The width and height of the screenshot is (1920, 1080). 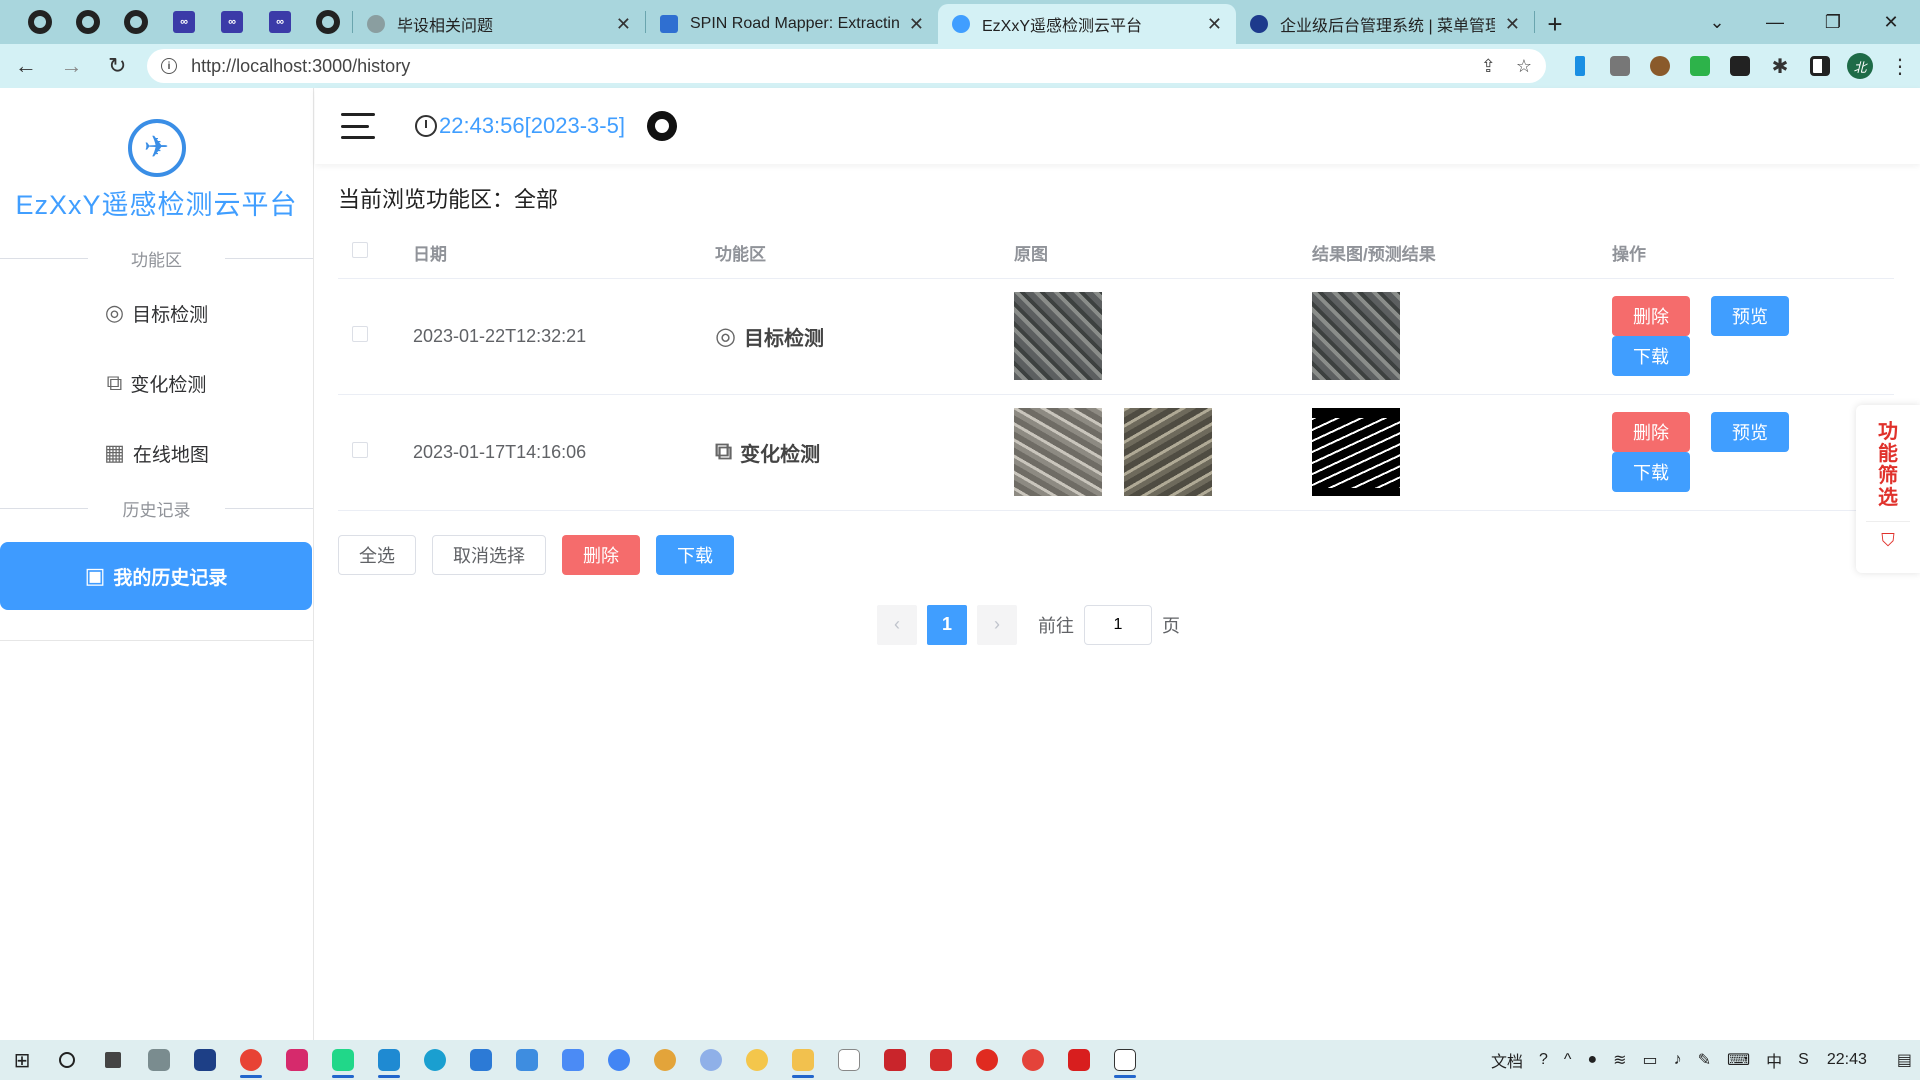 I want to click on help-icon: ?, so click(x=1543, y=1060).